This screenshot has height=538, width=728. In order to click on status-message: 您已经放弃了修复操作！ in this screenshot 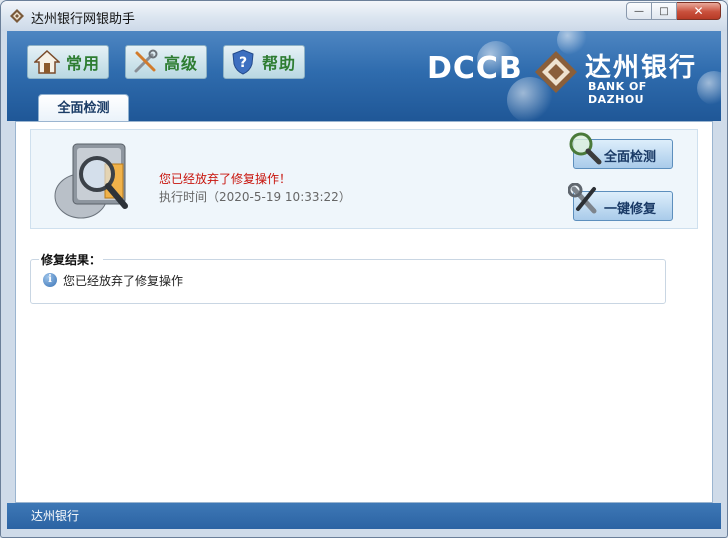, I will do `click(225, 179)`.